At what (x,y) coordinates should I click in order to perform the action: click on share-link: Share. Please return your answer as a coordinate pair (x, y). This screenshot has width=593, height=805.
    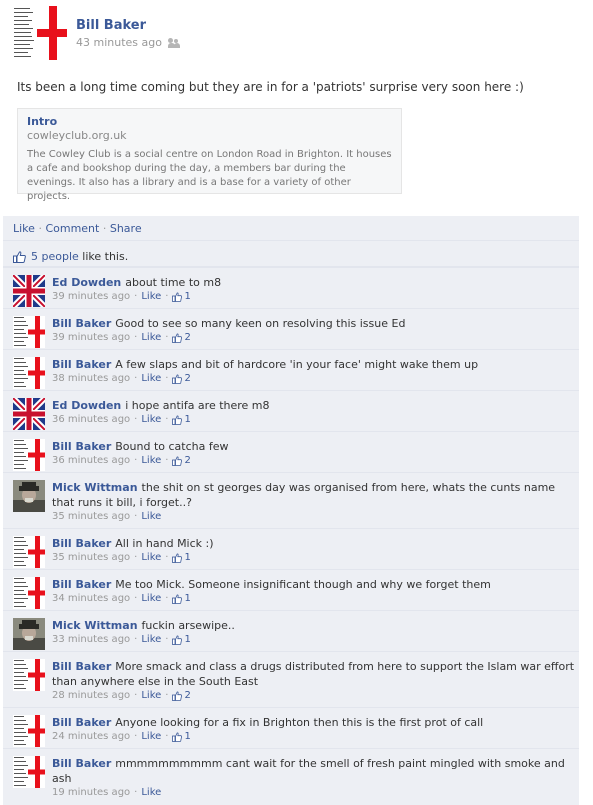
    Looking at the image, I should click on (126, 228).